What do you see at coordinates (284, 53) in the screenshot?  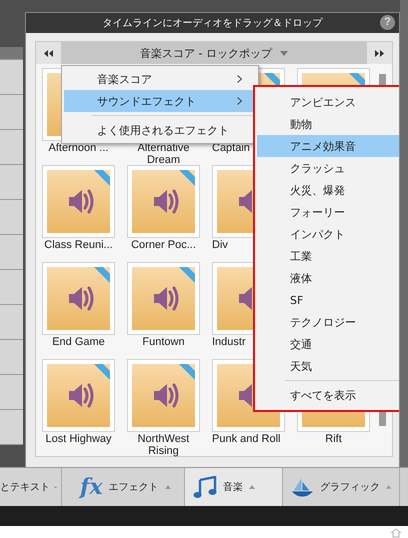 I see `caret-icon` at bounding box center [284, 53].